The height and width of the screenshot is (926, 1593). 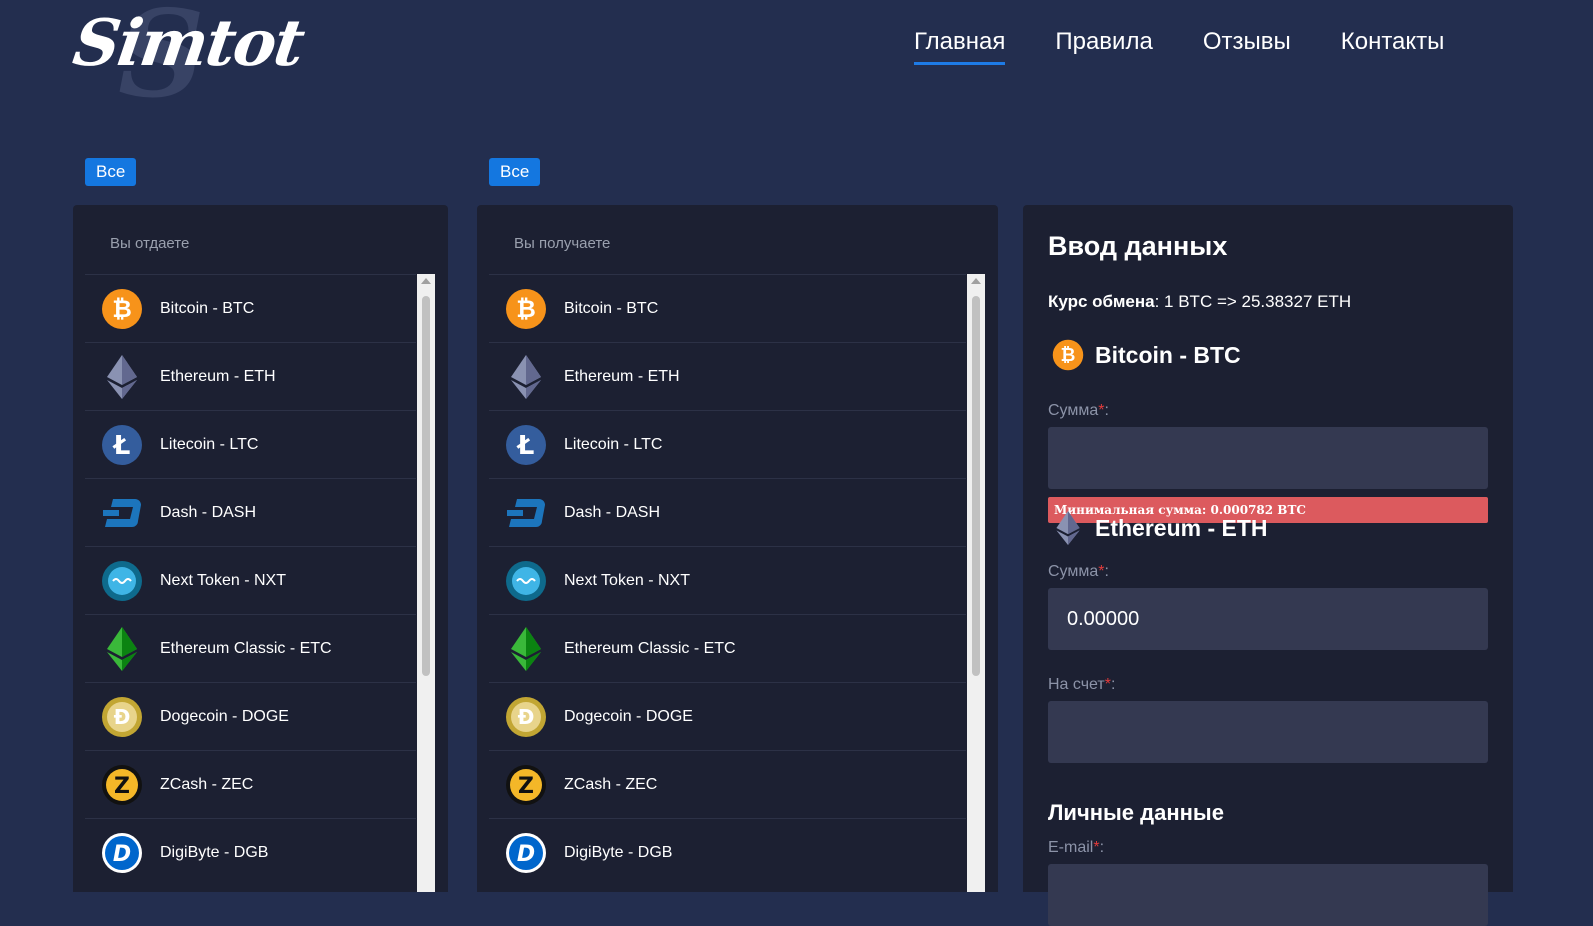 I want to click on exchange-rate: Курс обмена: 1 BTC => 25.38327 ETH, so click(x=1199, y=302).